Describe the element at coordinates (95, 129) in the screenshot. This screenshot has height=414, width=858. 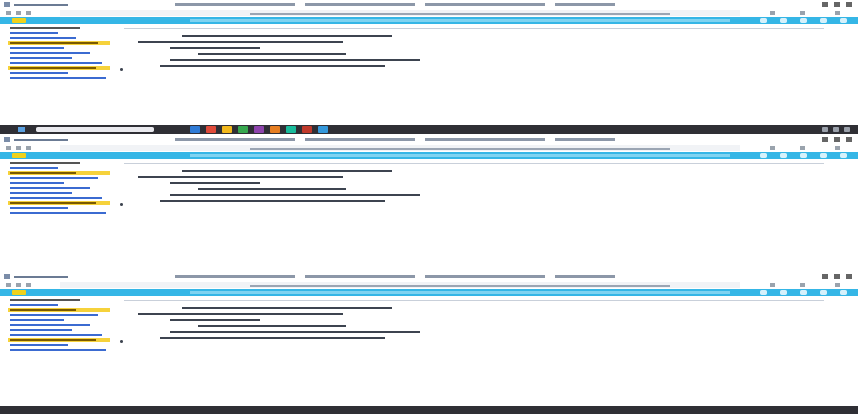
I see `taskbar-search` at that location.